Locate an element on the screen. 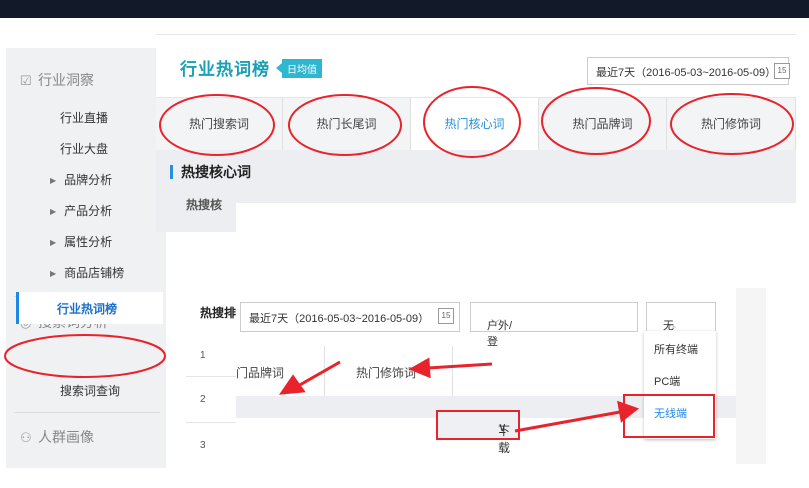 Image resolution: width=809 pixels, height=488 pixels. annotation-box is located at coordinates (669, 416).